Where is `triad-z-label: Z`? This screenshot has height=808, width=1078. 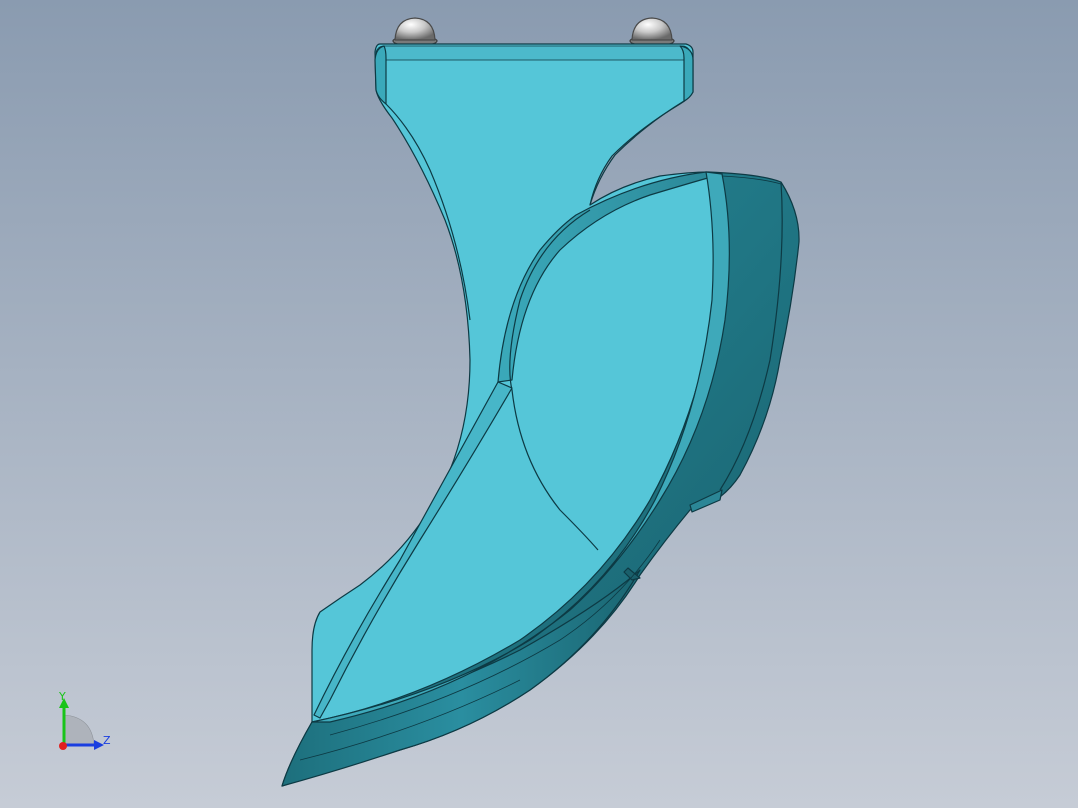
triad-z-label: Z is located at coordinates (107, 740).